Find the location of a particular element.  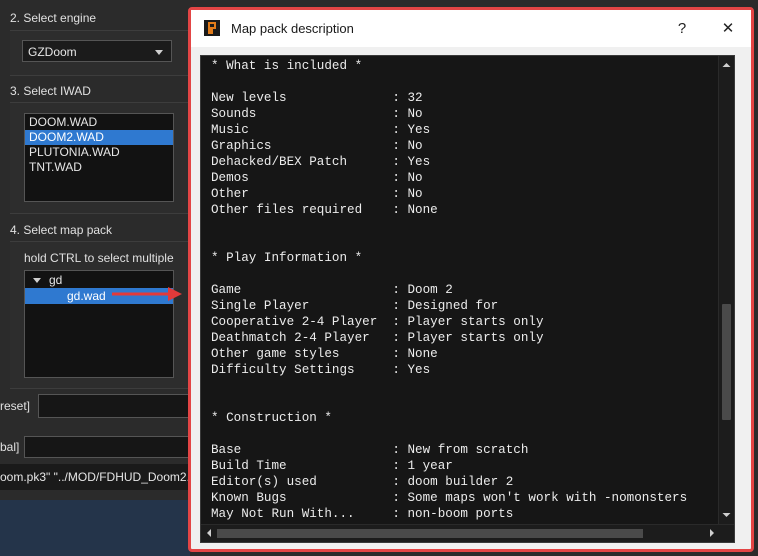

iwad-list: DOOM.WAD DOOM2.WAD PLUTONIA.WAD TNT.WAD is located at coordinates (99, 157).